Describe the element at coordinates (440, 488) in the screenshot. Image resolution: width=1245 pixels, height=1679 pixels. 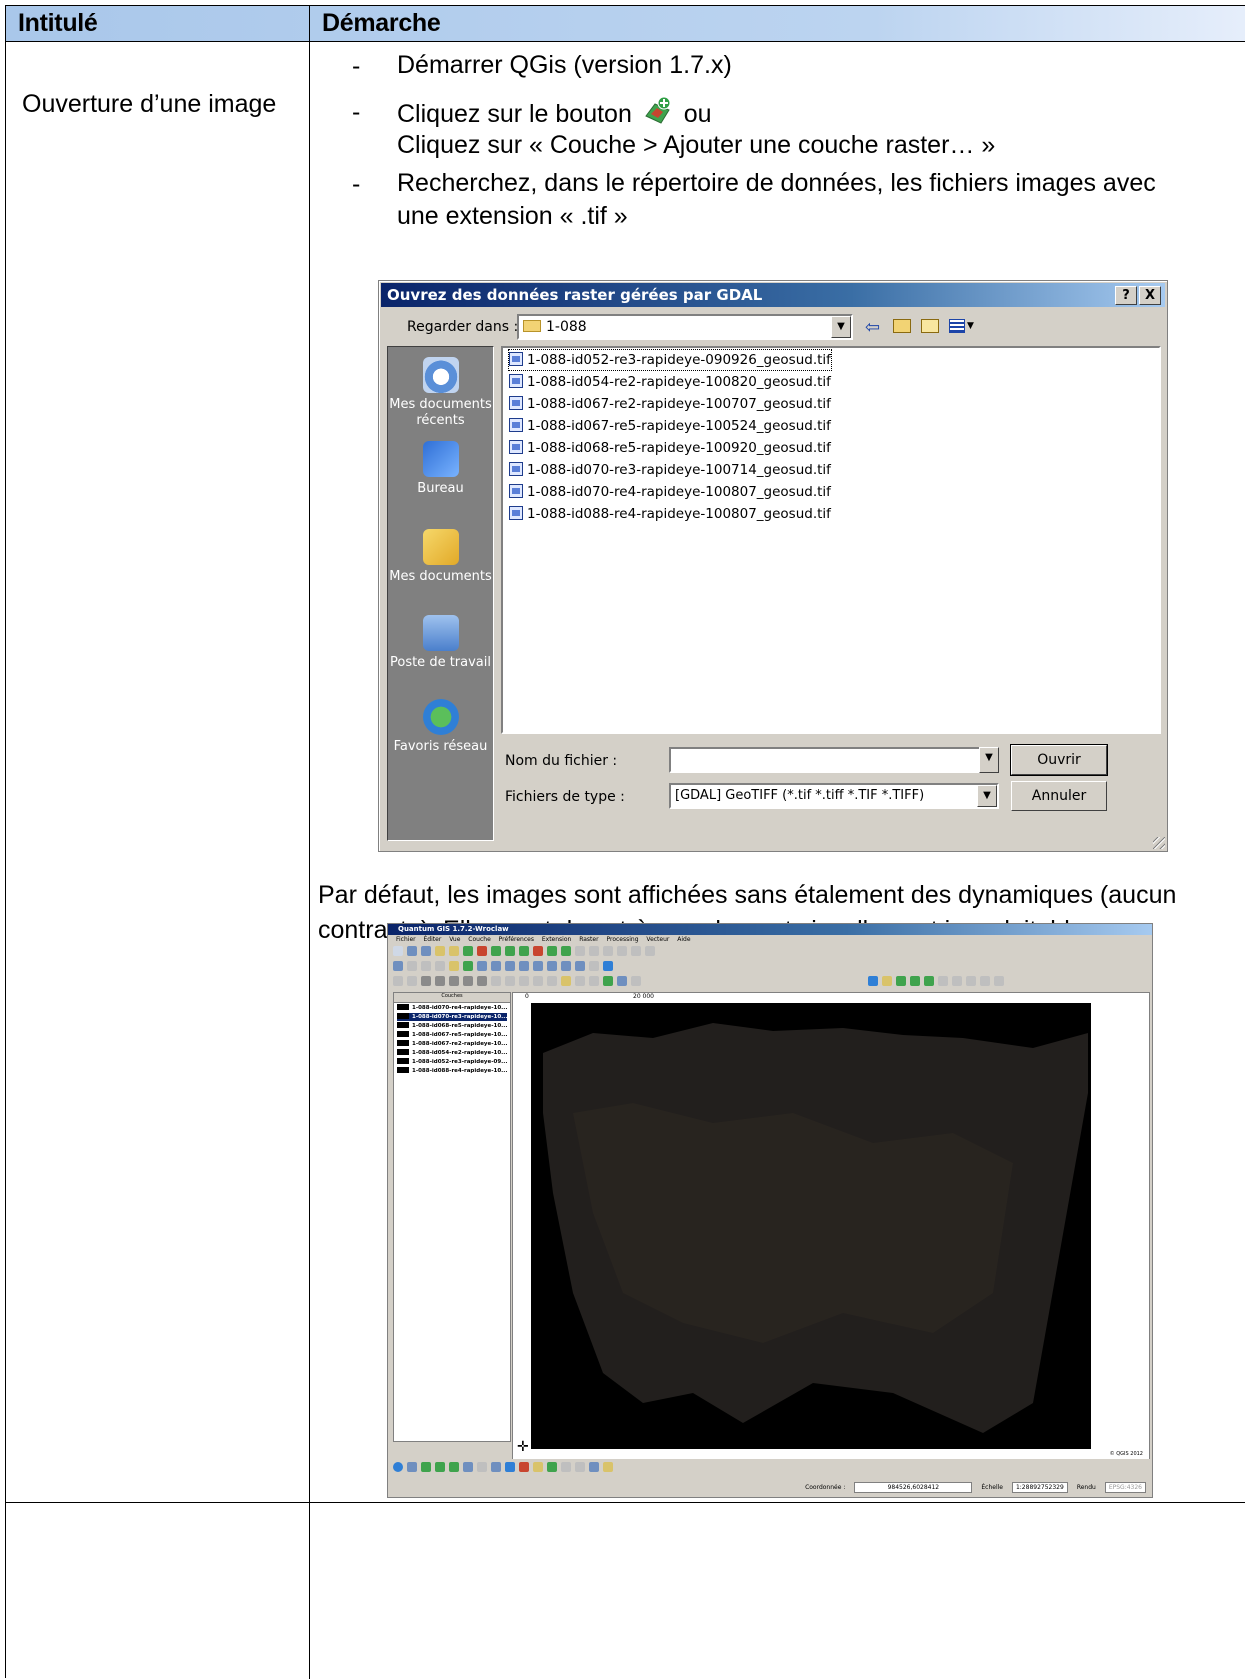
I see `place-desktop-label: Bureau` at that location.